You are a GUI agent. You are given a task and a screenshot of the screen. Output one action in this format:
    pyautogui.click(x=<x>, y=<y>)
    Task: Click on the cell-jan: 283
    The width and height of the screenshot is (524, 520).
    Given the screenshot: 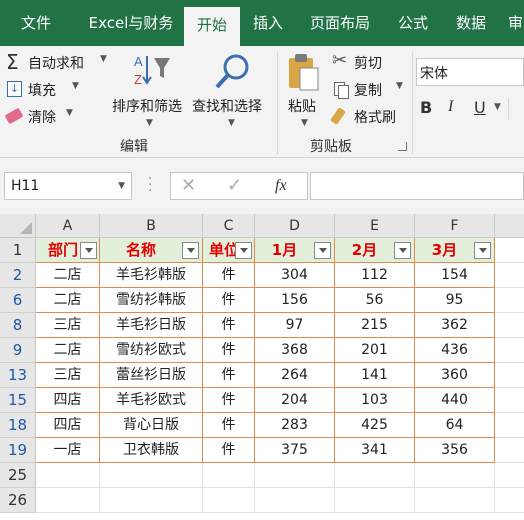 What is the action you would take?
    pyautogui.click(x=295, y=425)
    